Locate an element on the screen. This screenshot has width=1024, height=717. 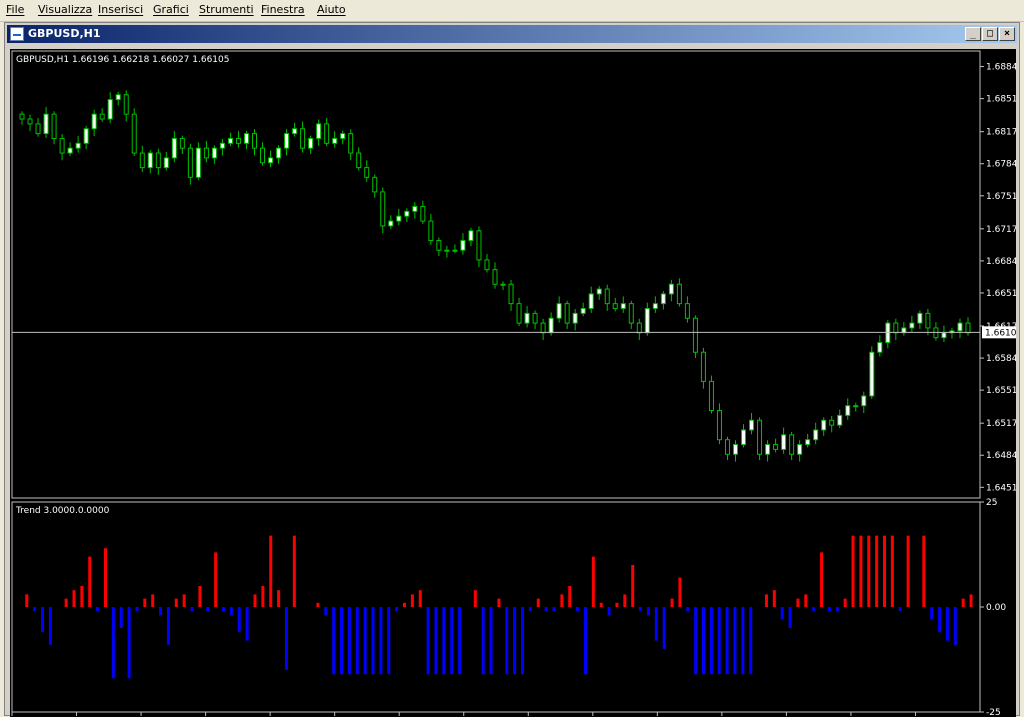
menu-visualizza: Visualizza is located at coordinates (65, 9).